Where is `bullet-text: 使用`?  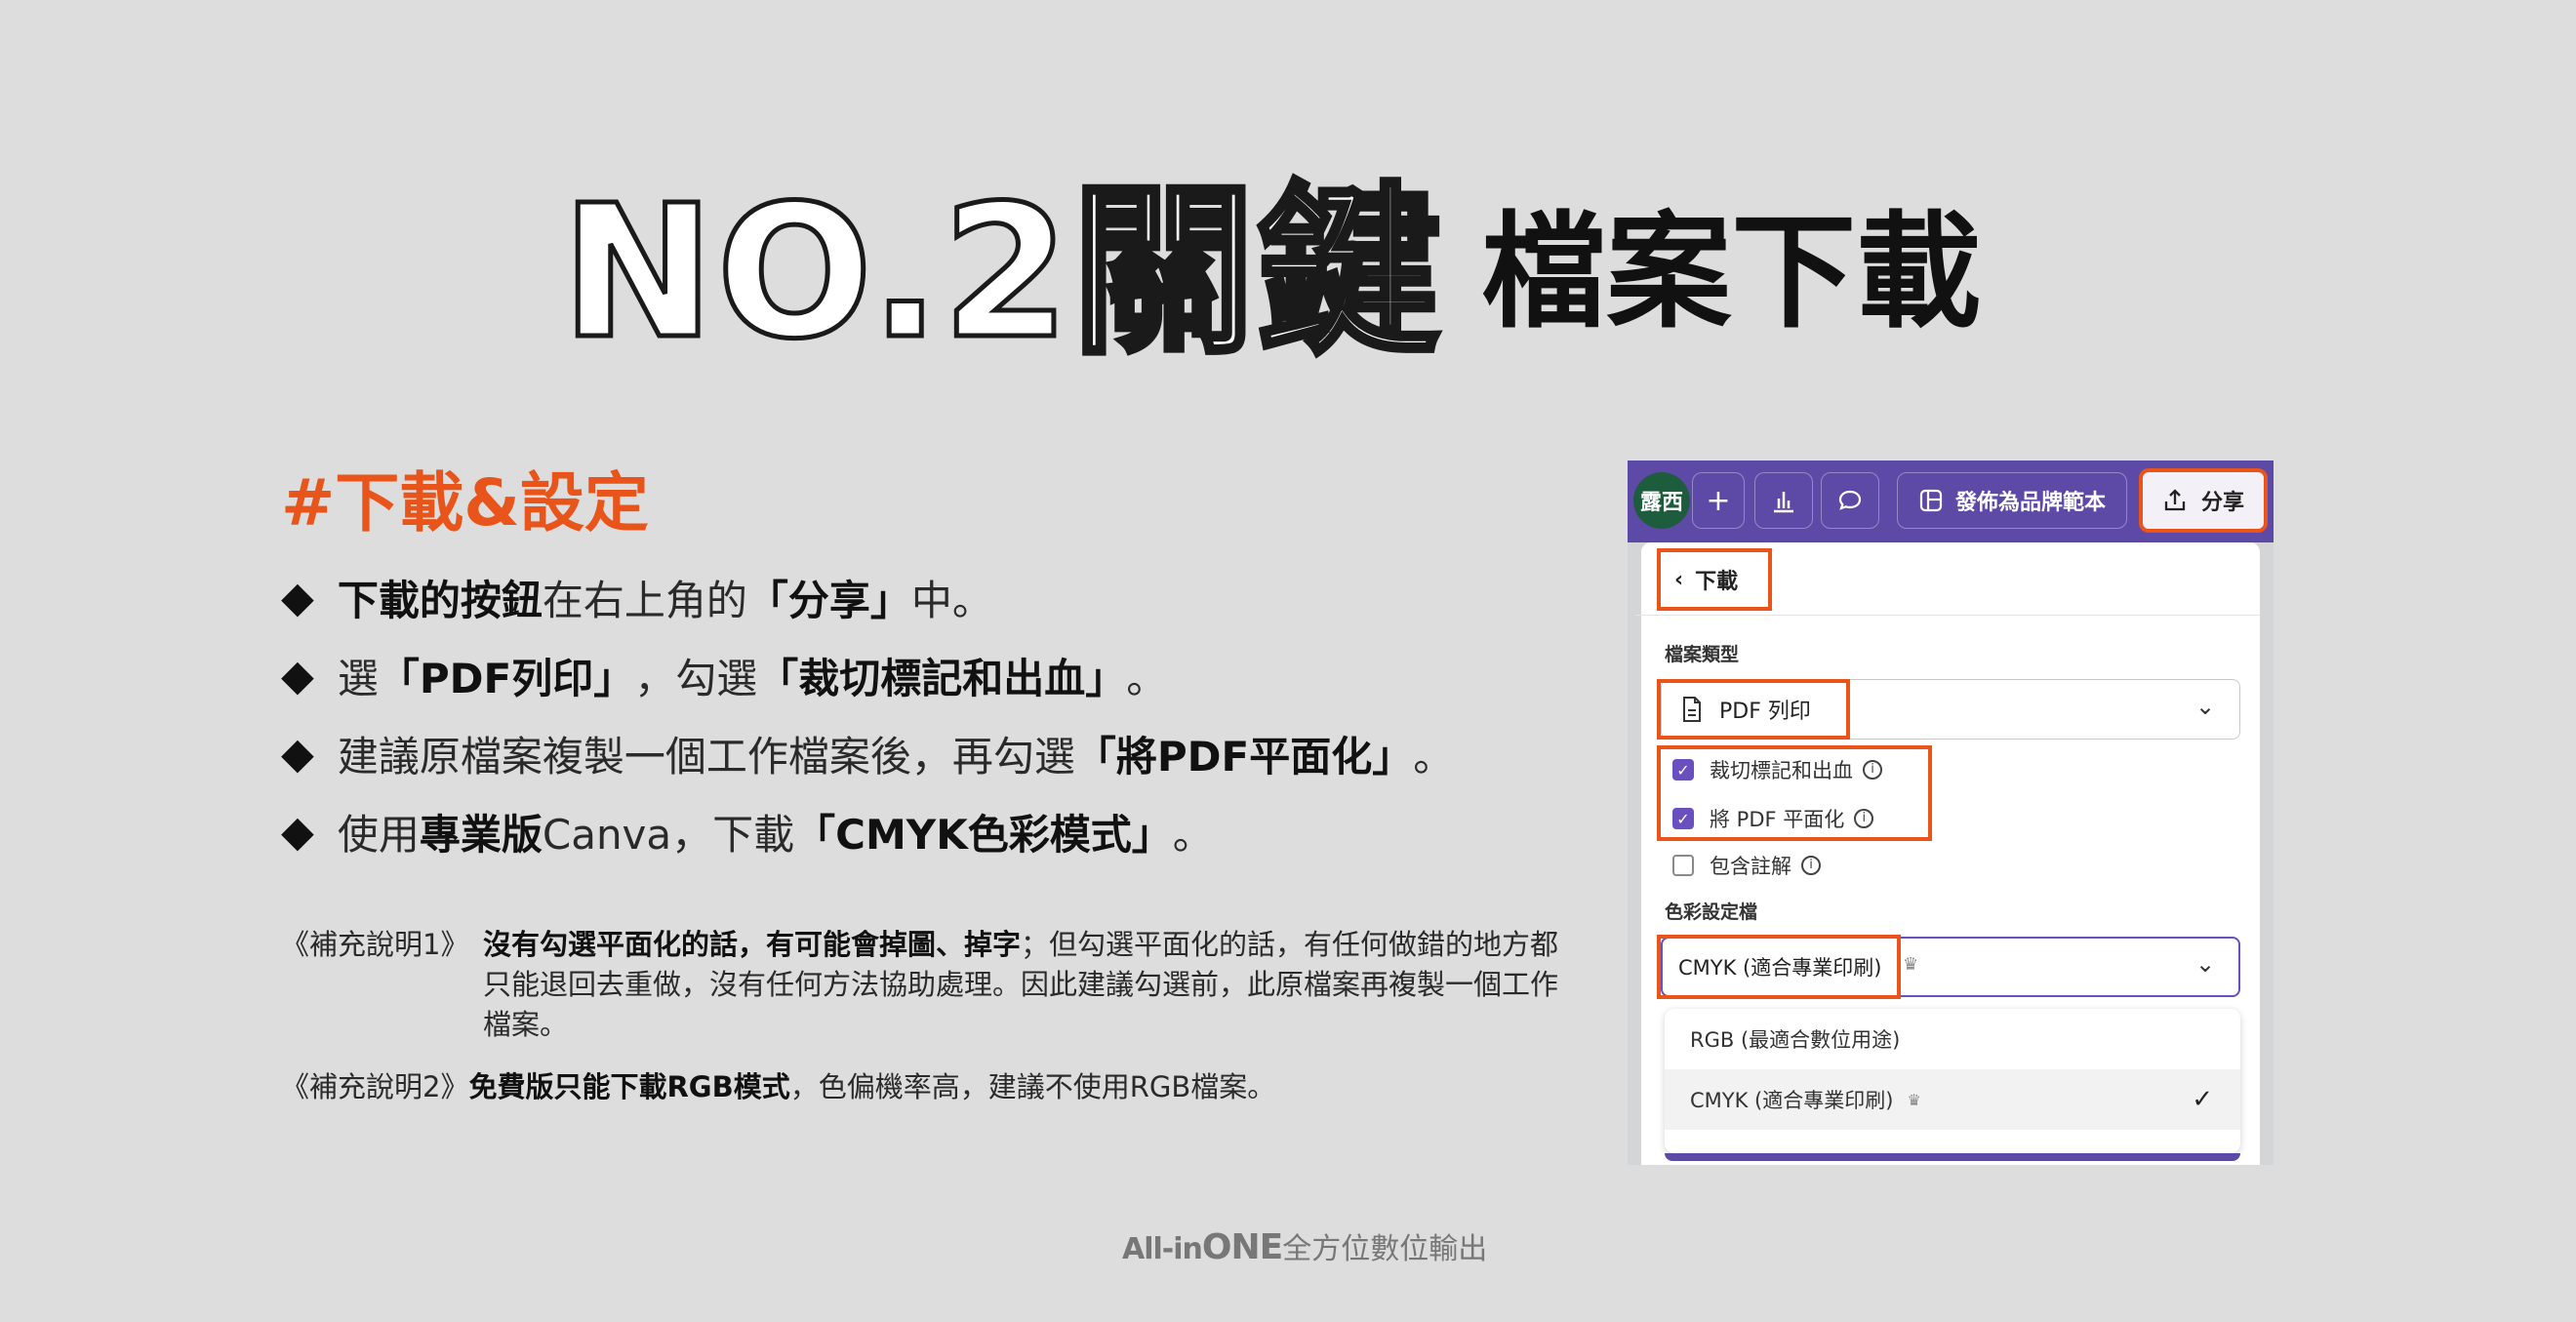 bullet-text: 使用 is located at coordinates (378, 834).